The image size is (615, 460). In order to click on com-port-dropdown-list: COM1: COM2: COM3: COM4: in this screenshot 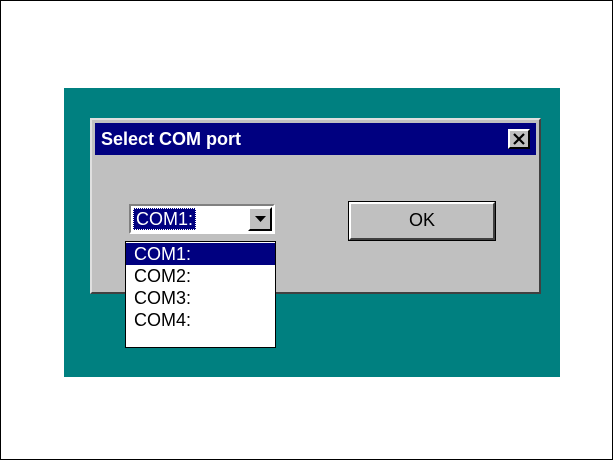, I will do `click(200, 294)`.